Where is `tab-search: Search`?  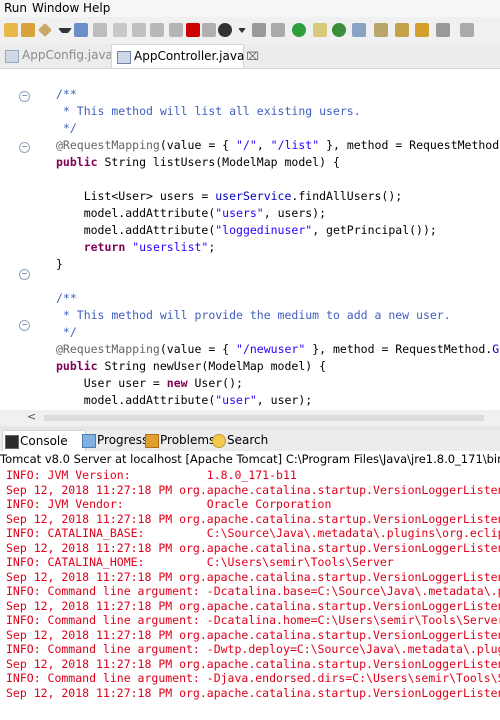
tab-search: Search is located at coordinates (246, 440).